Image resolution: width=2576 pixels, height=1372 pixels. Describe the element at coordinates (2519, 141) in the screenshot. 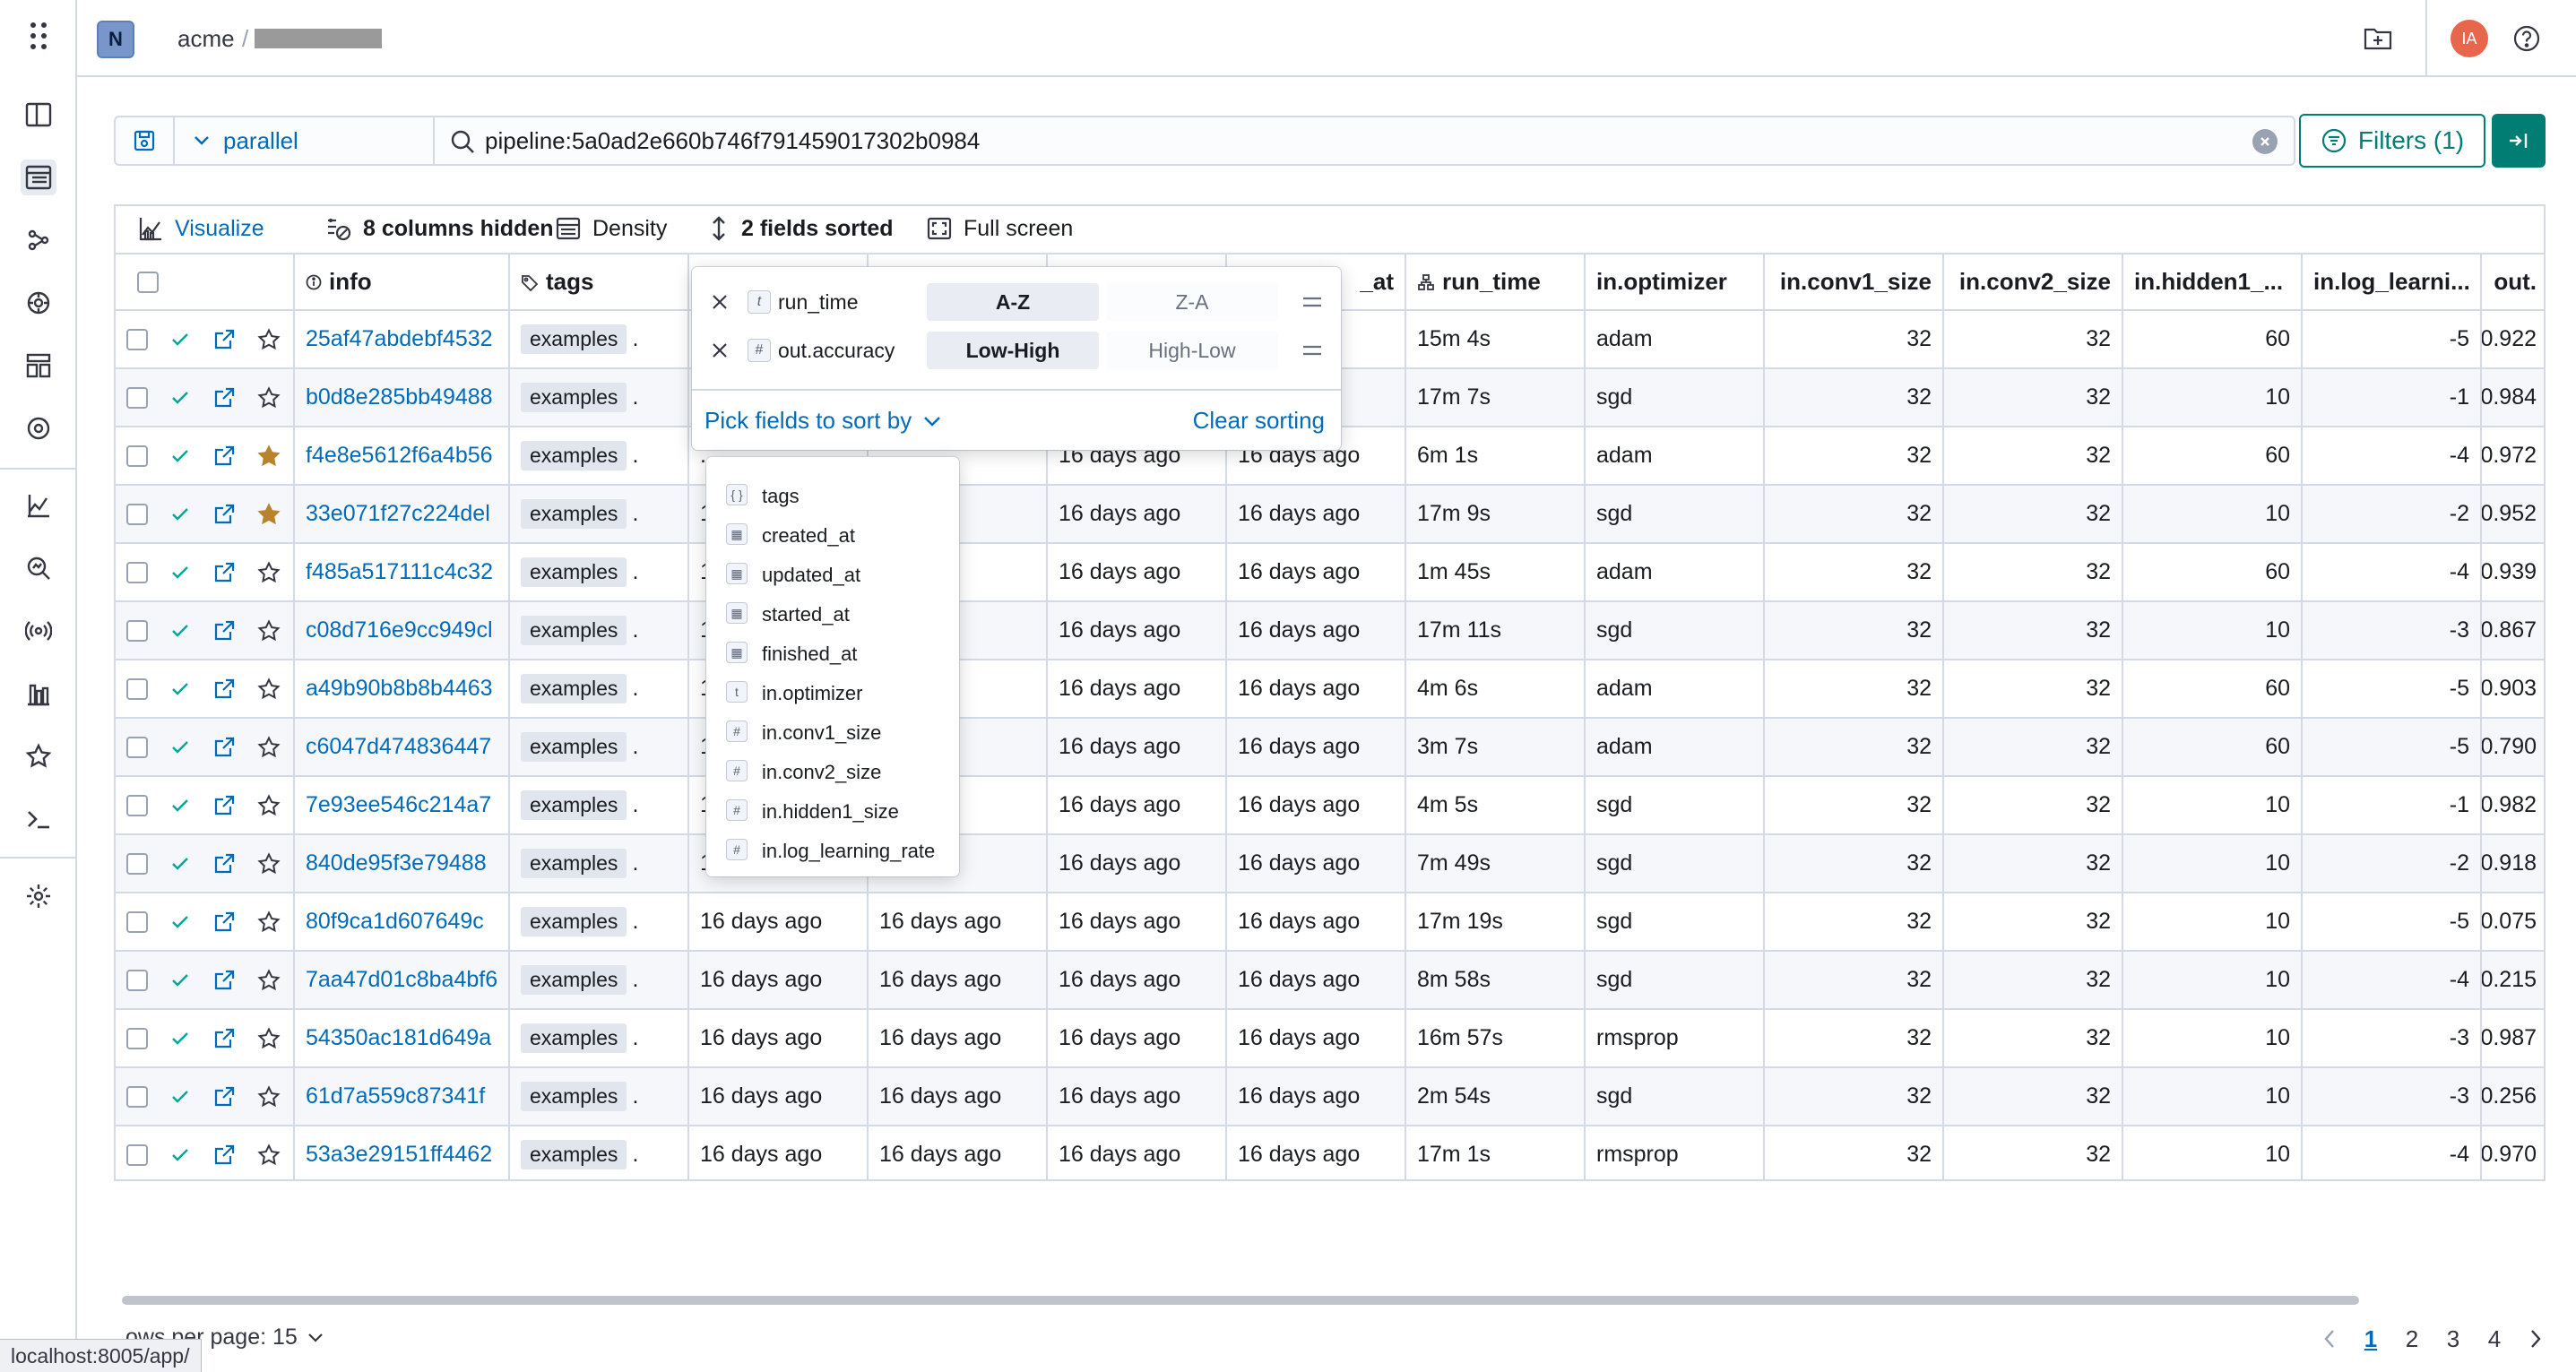

I see `toggle-panel-button` at that location.